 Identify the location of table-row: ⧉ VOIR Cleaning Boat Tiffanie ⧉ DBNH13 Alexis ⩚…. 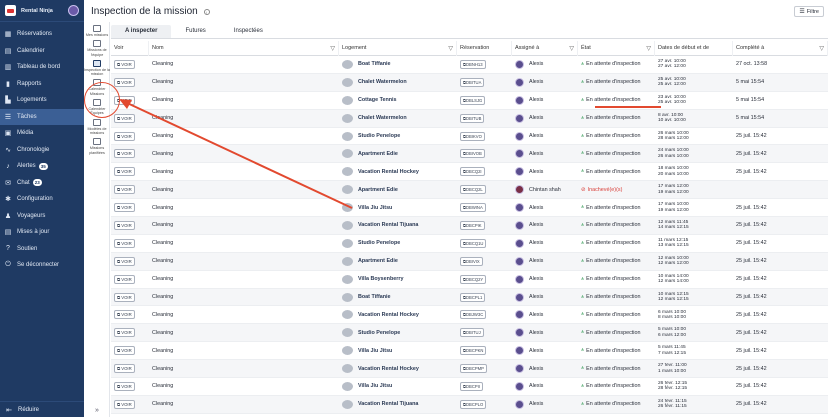
(469, 65).